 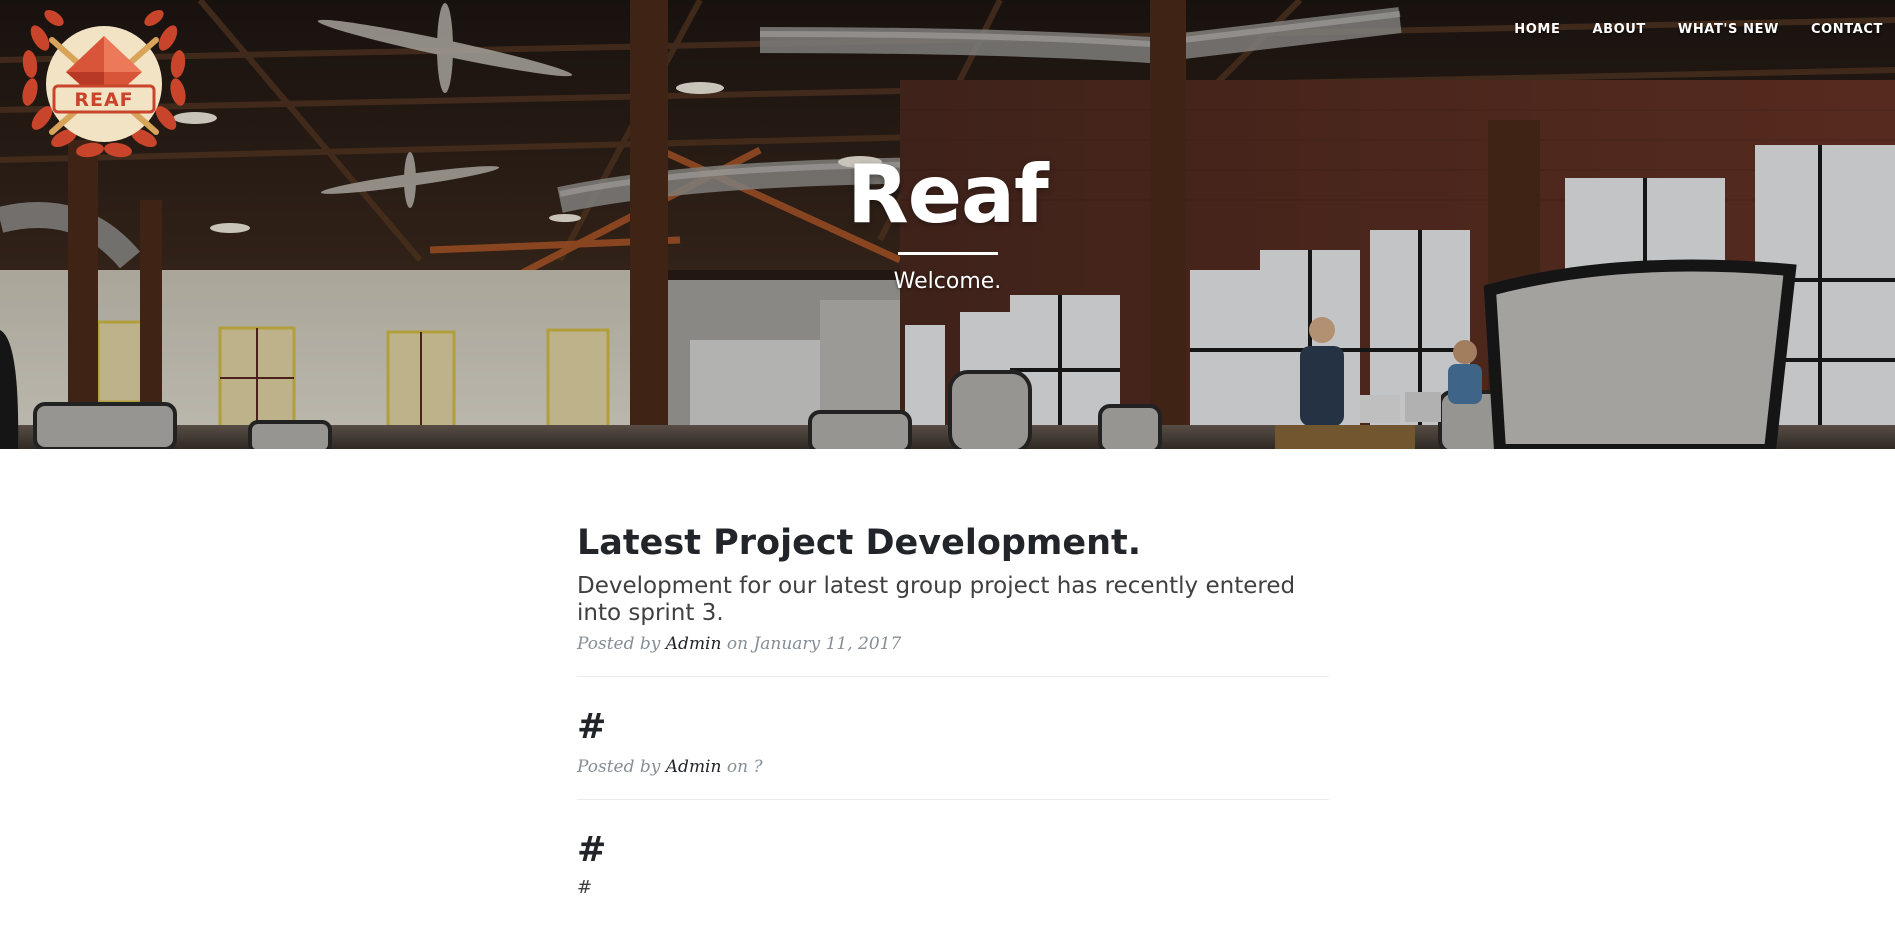 What do you see at coordinates (814, 644) in the screenshot?
I see `post-date: on January 11, 2017` at bounding box center [814, 644].